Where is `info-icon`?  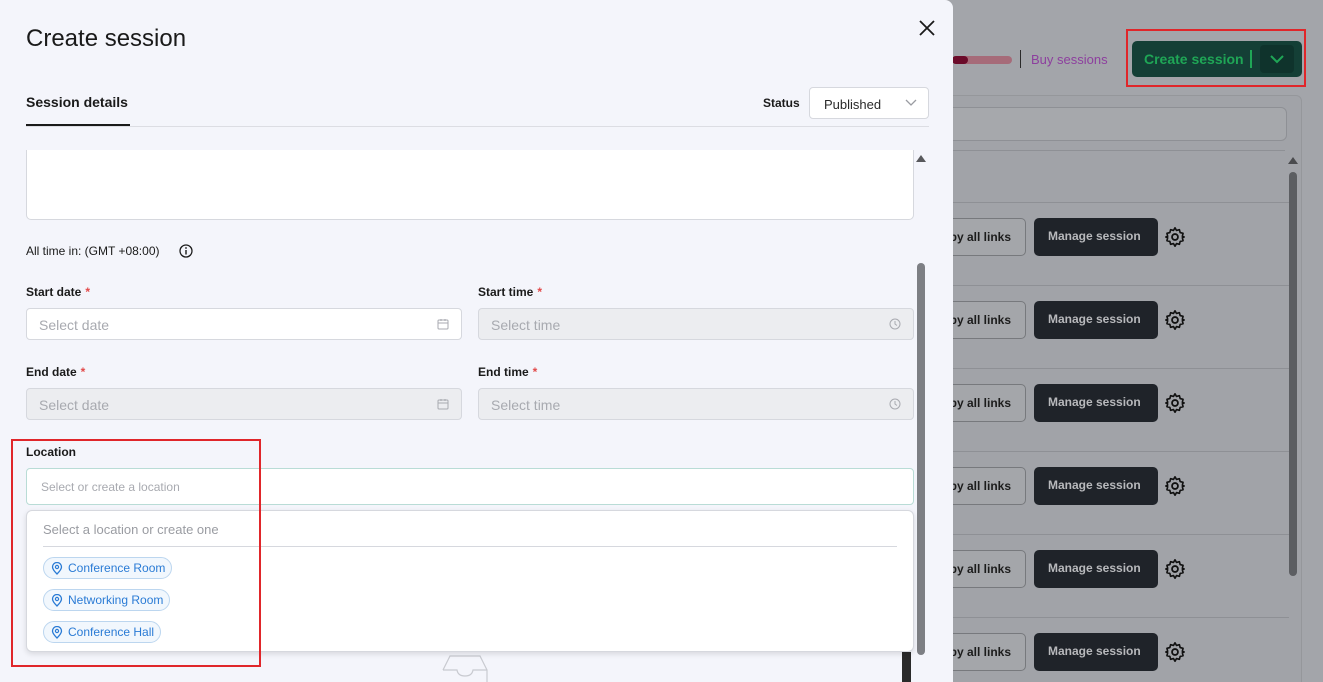 info-icon is located at coordinates (186, 251).